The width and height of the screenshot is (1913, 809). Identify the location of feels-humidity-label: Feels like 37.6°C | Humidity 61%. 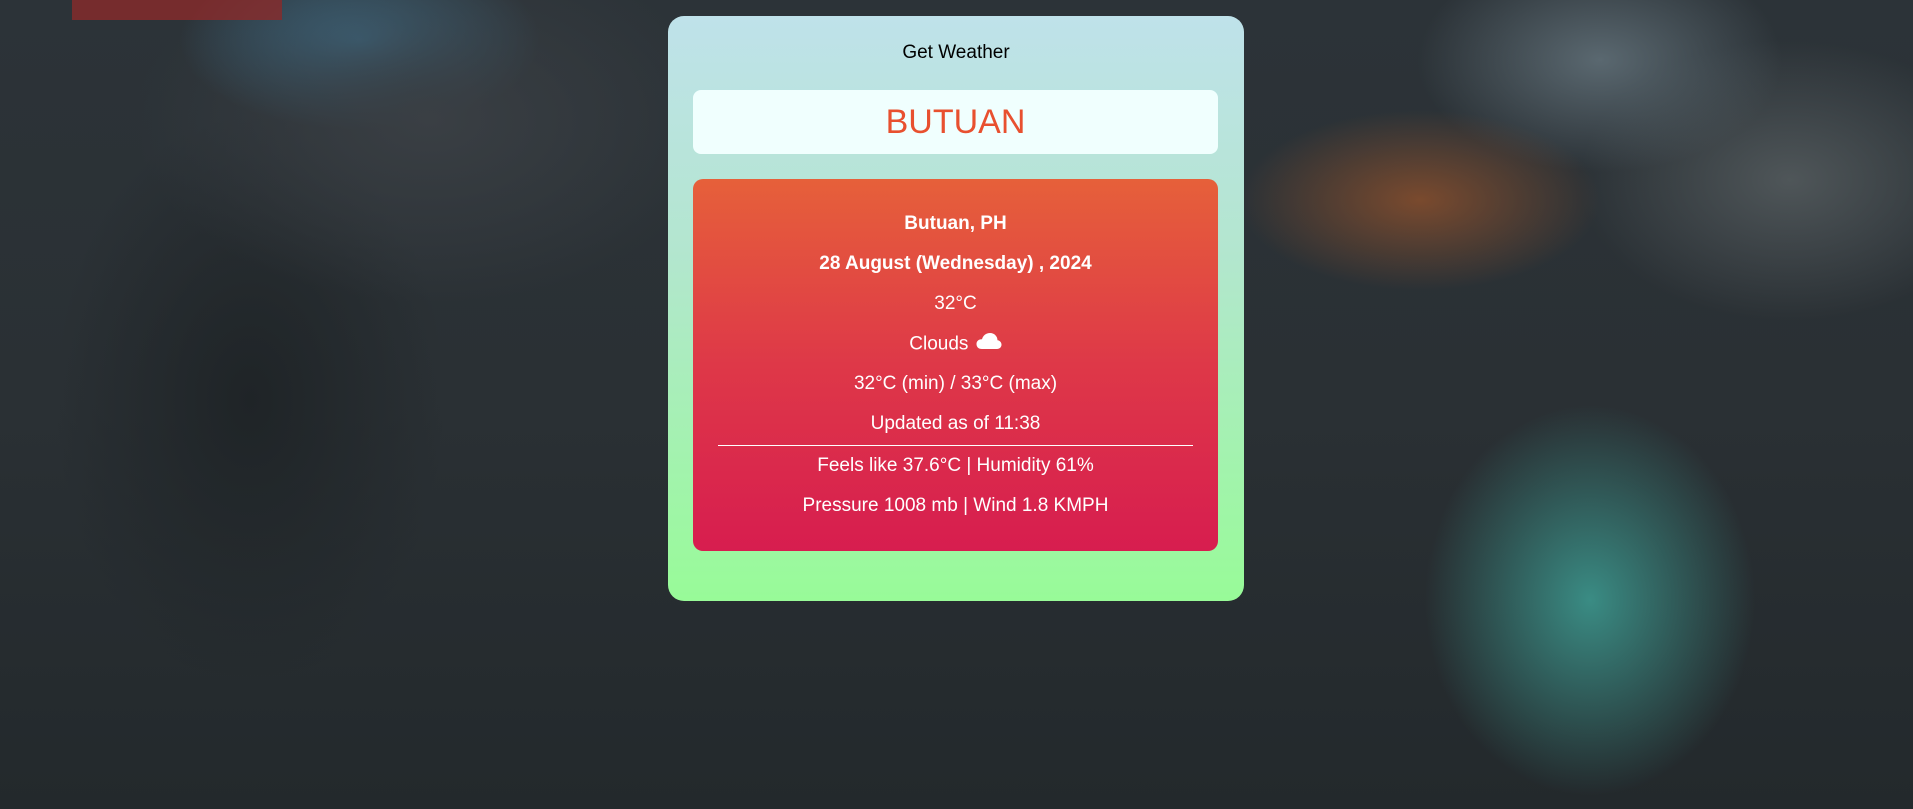
(955, 465).